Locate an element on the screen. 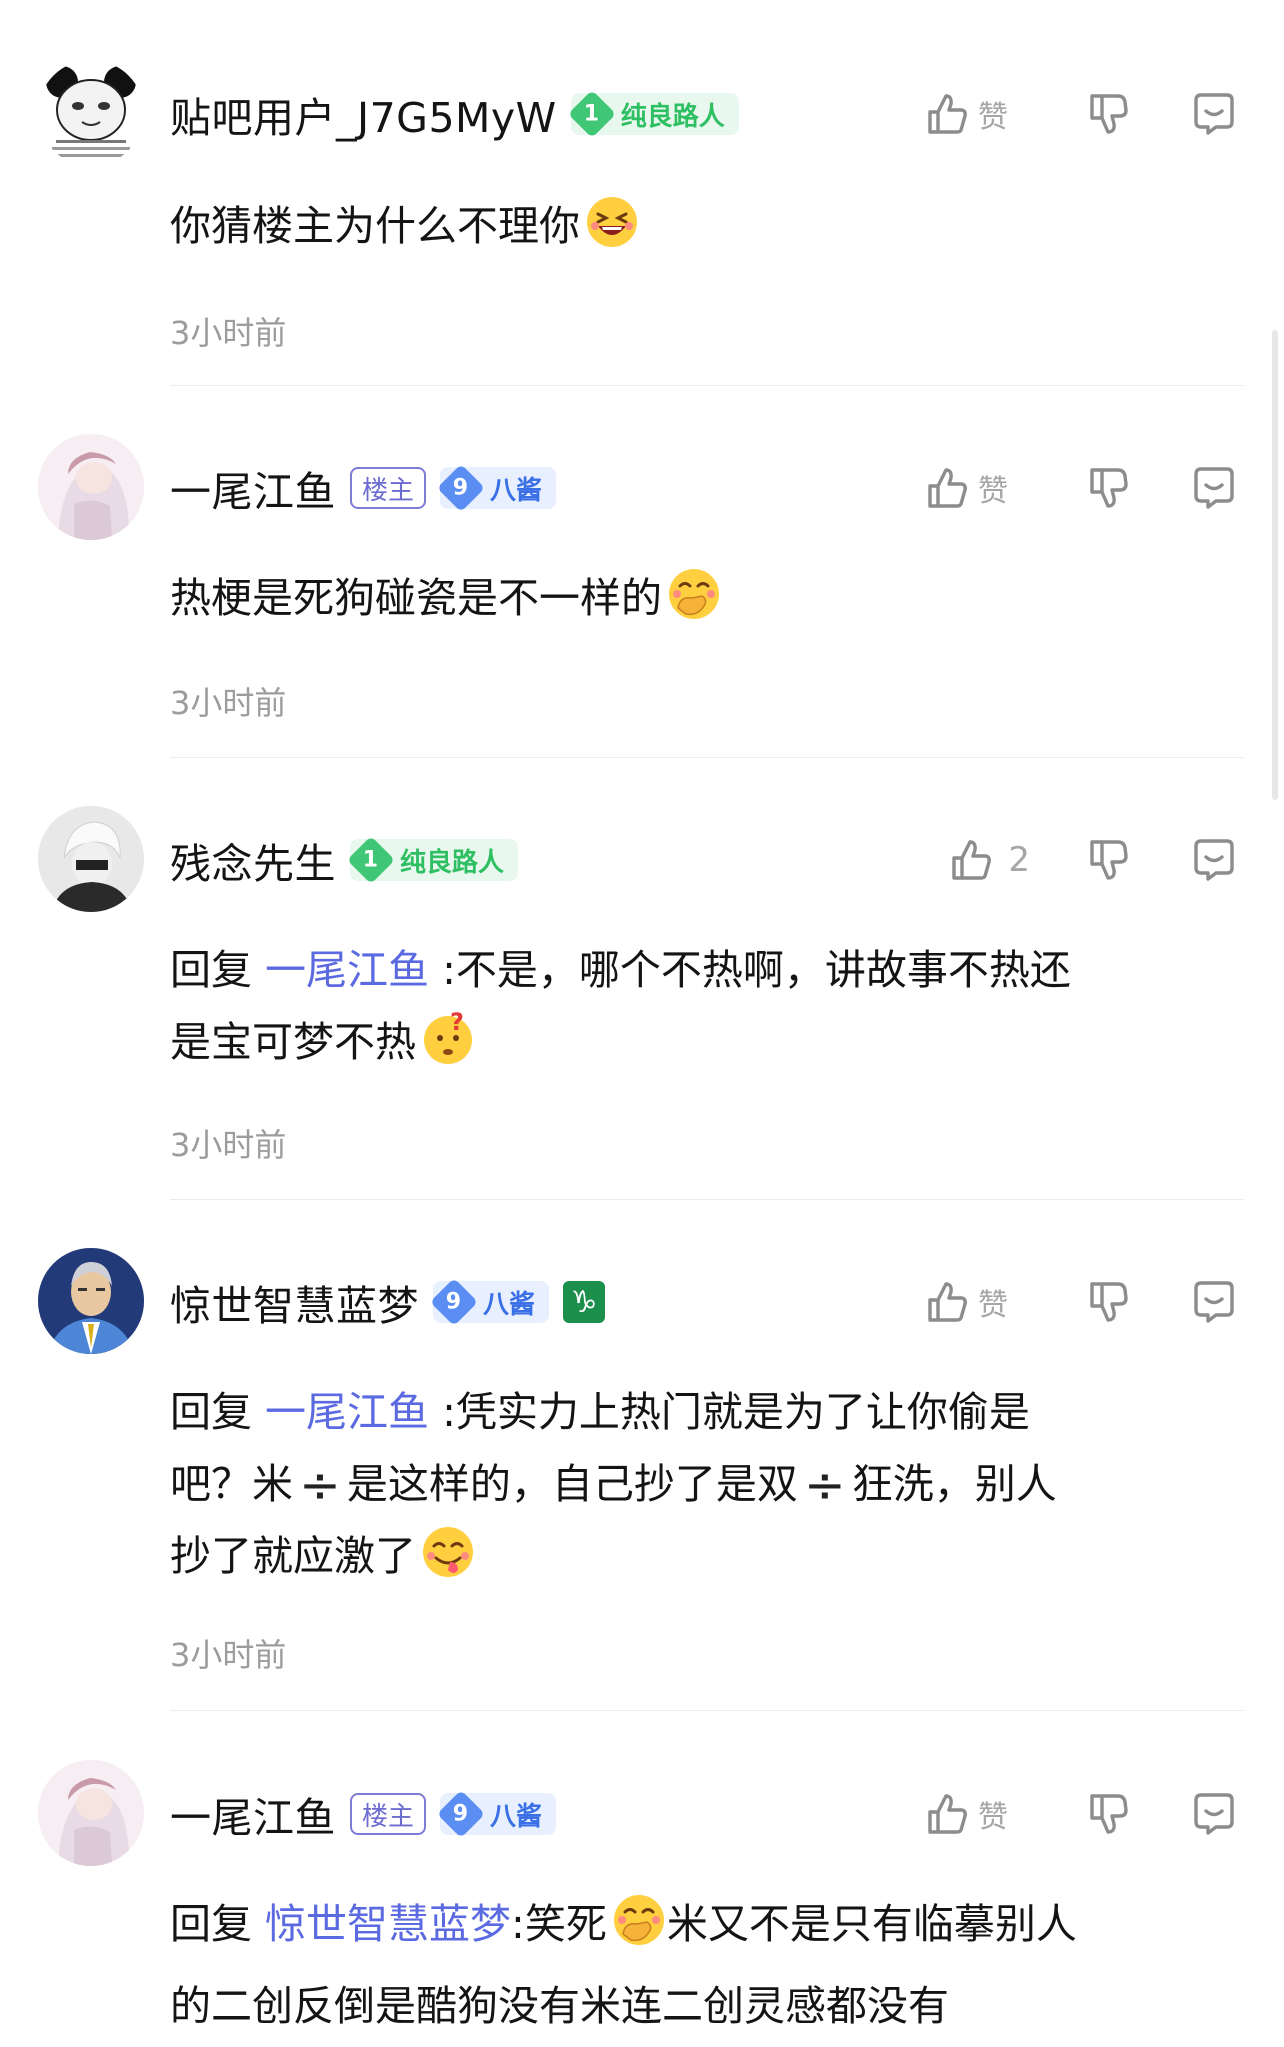 The height and width of the screenshot is (2047, 1284). comment-header: 一尾江鱼 楼主 9 八酱 is located at coordinates (363, 1814).